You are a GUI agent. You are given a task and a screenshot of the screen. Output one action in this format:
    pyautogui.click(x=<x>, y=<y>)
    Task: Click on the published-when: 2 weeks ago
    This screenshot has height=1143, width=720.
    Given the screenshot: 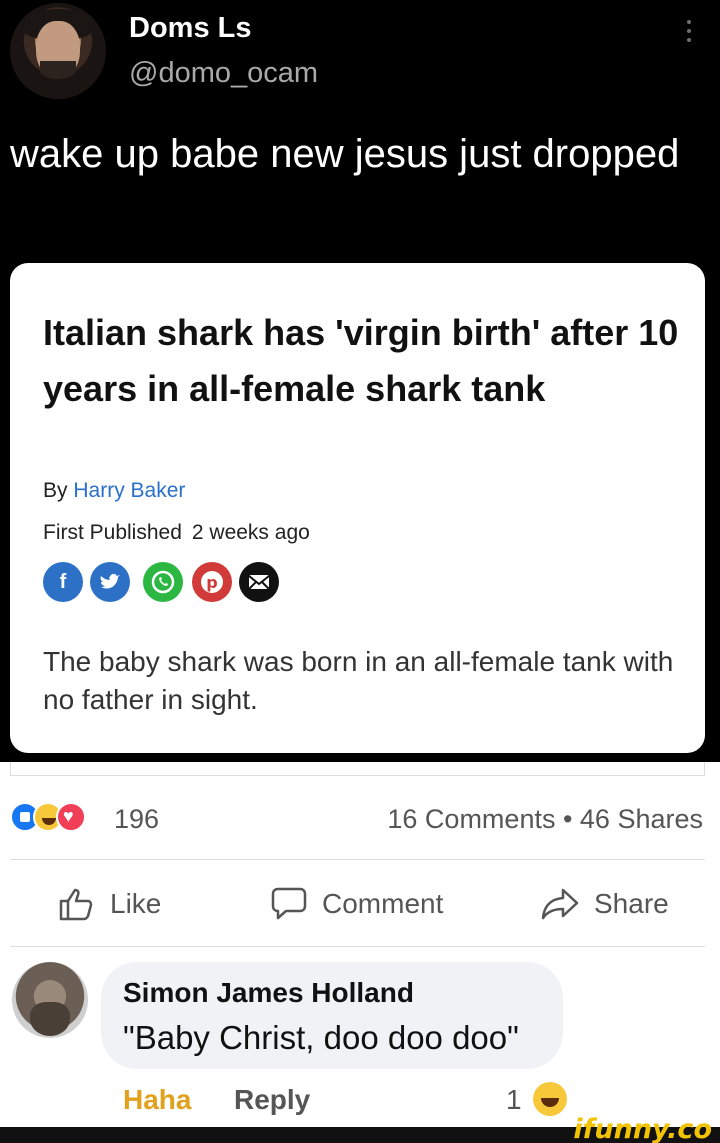 What is the action you would take?
    pyautogui.click(x=250, y=532)
    